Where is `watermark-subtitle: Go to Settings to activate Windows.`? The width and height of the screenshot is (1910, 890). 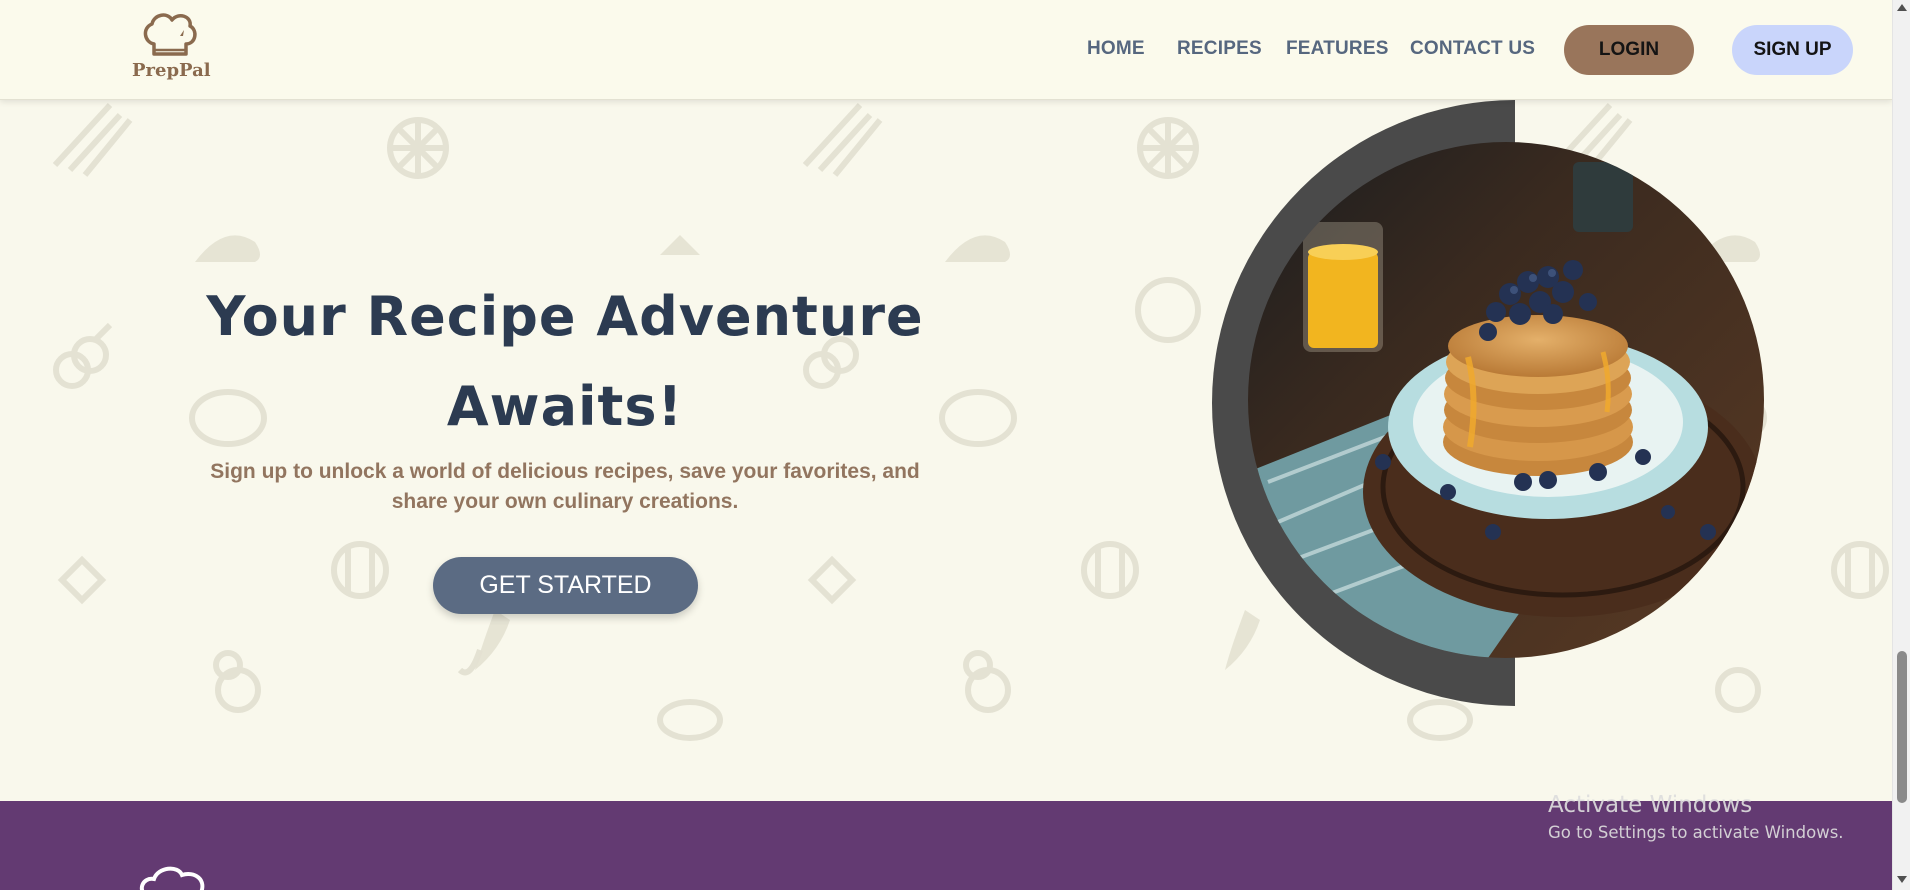 watermark-subtitle: Go to Settings to activate Windows. is located at coordinates (1696, 832).